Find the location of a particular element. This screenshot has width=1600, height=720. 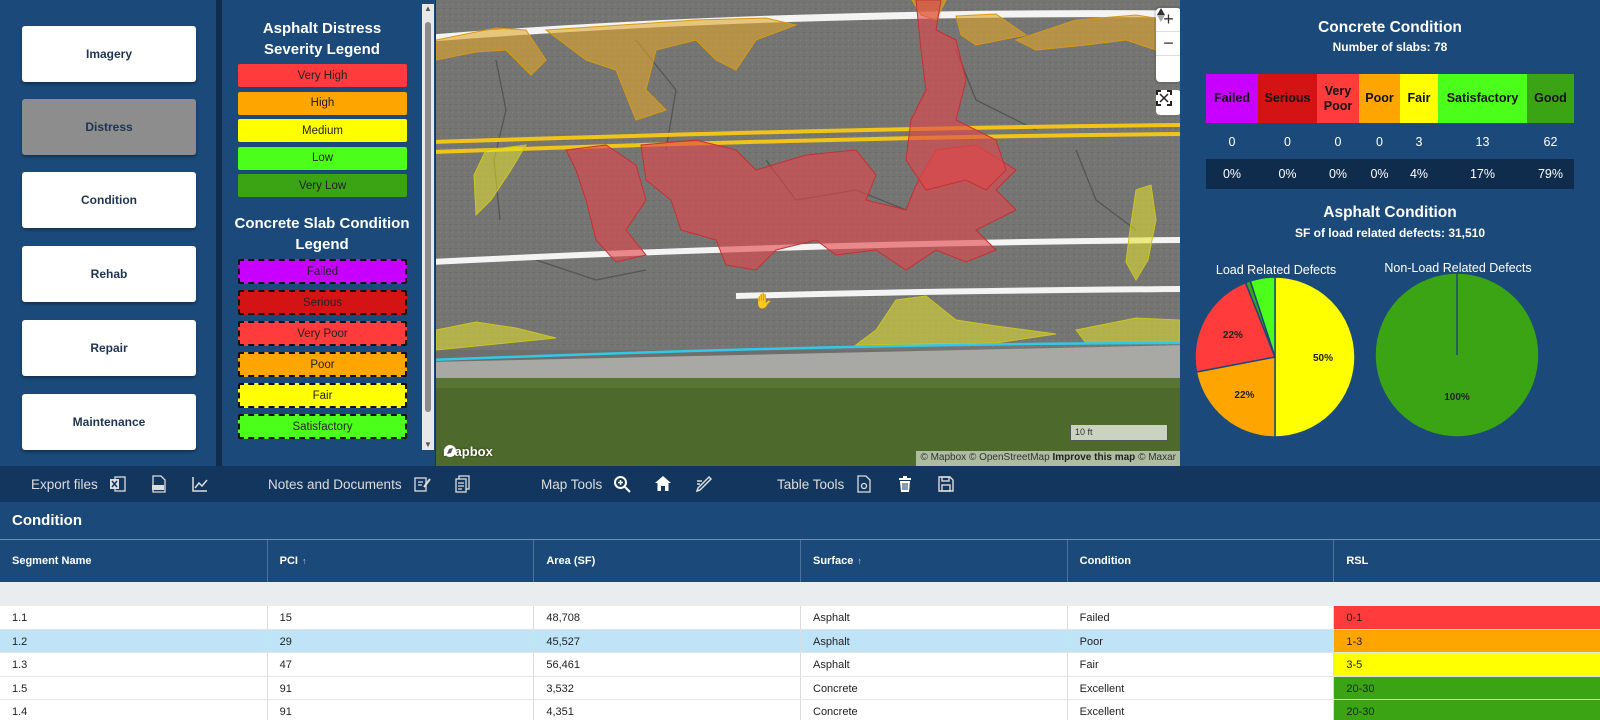

zoom-out-button: − is located at coordinates (1168, 44).